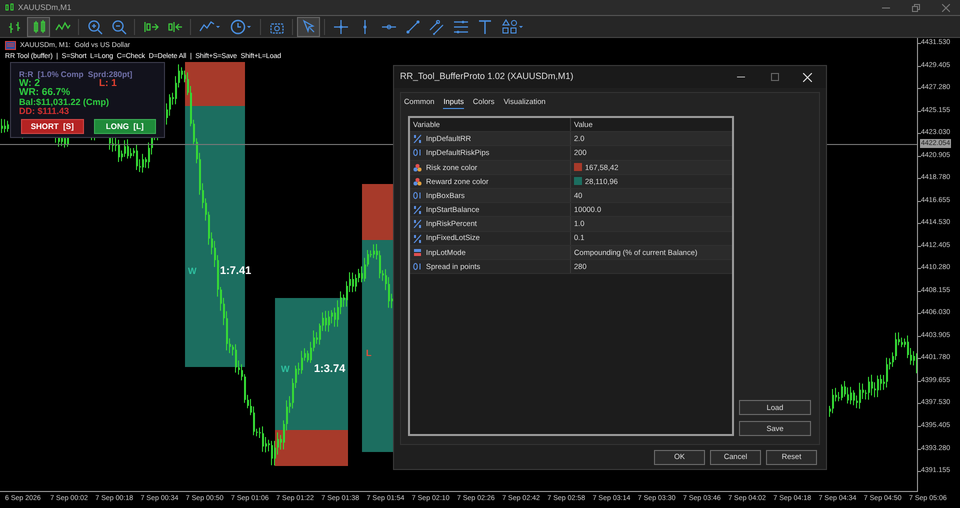 The height and width of the screenshot is (508, 960). I want to click on drawdown: DD: $111.43, so click(44, 111).